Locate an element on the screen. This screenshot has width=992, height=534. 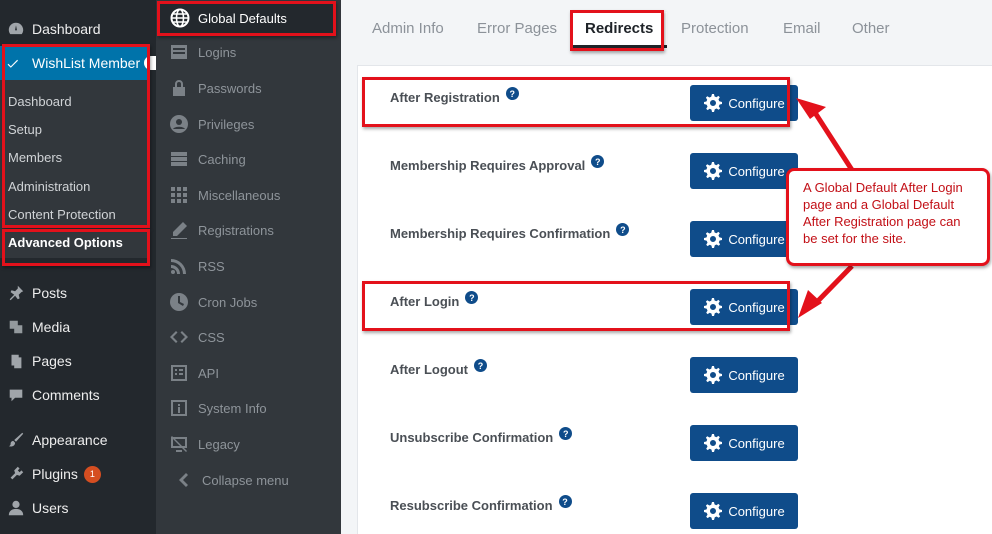
wlm-item-rss: RSS is located at coordinates (196, 266).